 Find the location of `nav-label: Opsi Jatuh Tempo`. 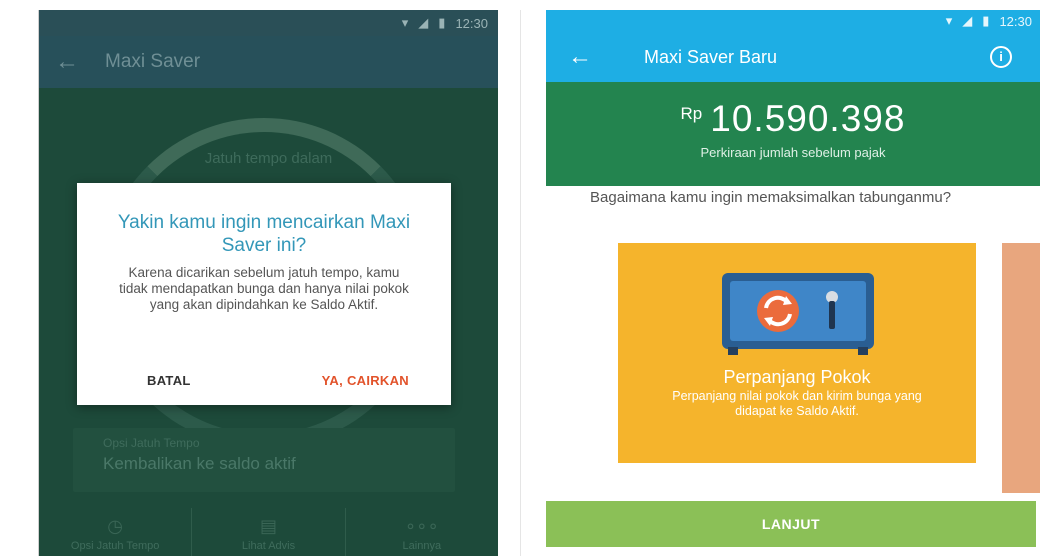

nav-label: Opsi Jatuh Tempo is located at coordinates (115, 546).